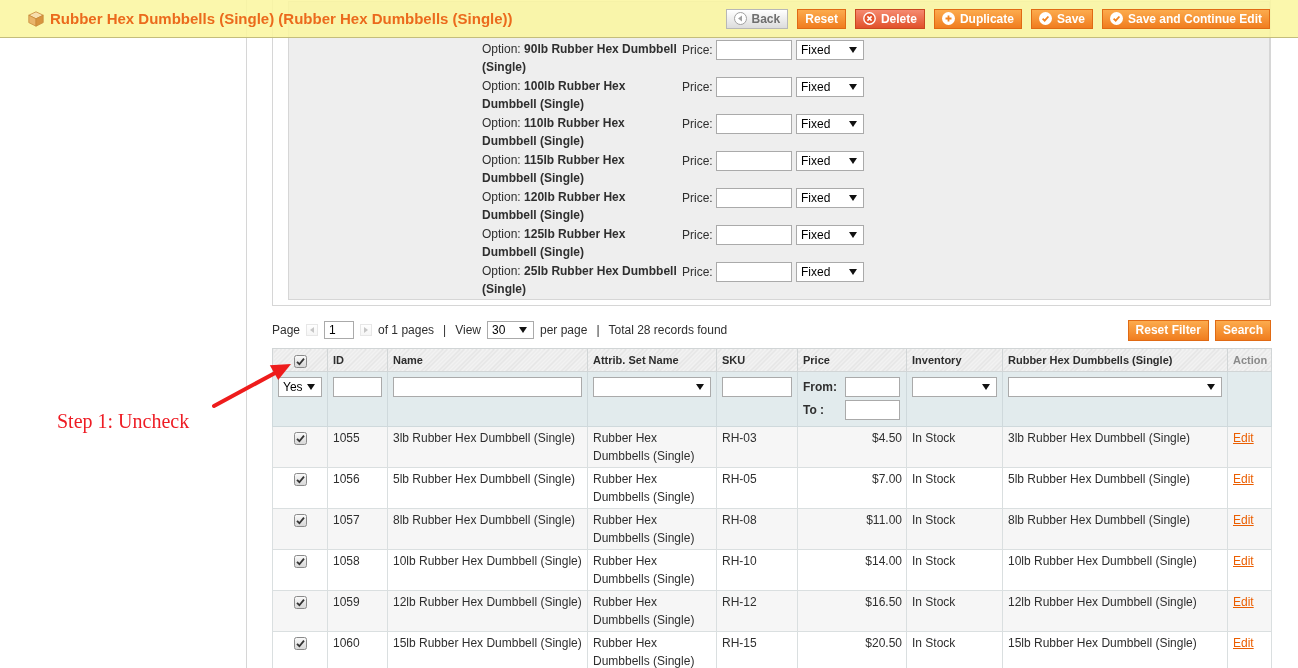 This screenshot has width=1298, height=668. I want to click on table-cell: $11.00, so click(852, 529).